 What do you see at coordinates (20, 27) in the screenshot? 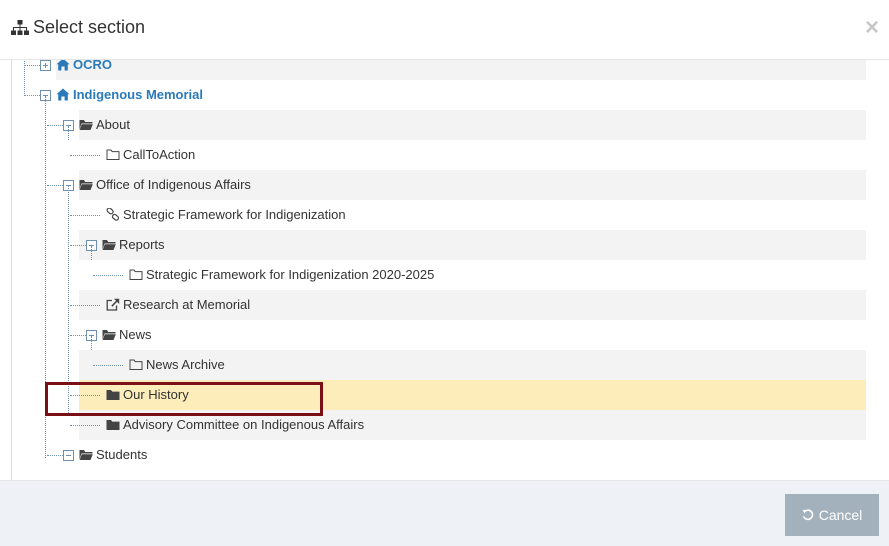
I see `sitemap-icon` at bounding box center [20, 27].